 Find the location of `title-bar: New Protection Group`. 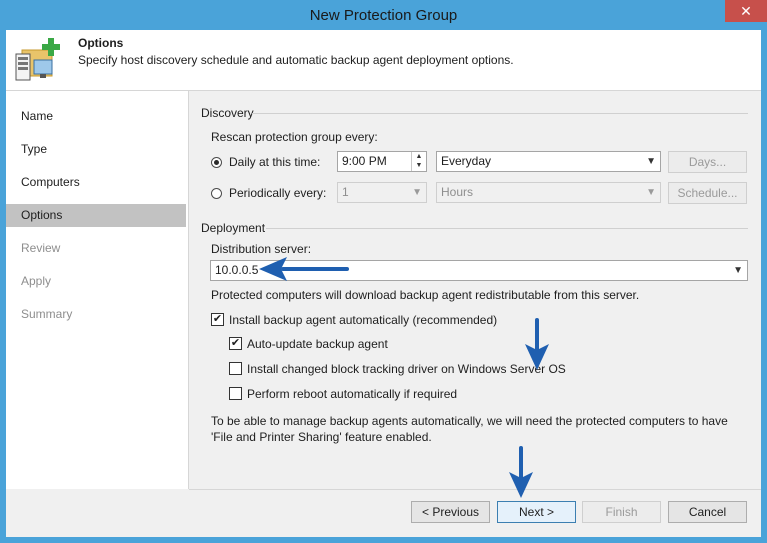

title-bar: New Protection Group is located at coordinates (383, 15).